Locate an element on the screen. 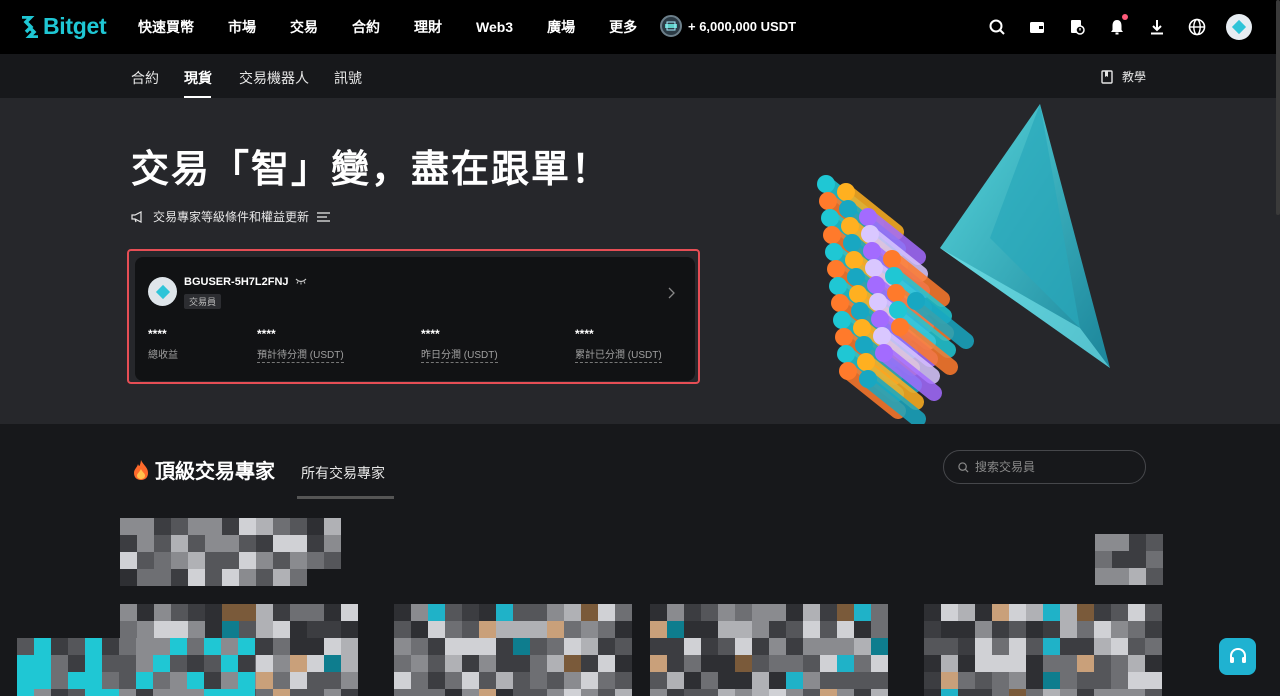 This screenshot has height=696, width=1280. nav-futures: 合約 is located at coordinates (366, 27).